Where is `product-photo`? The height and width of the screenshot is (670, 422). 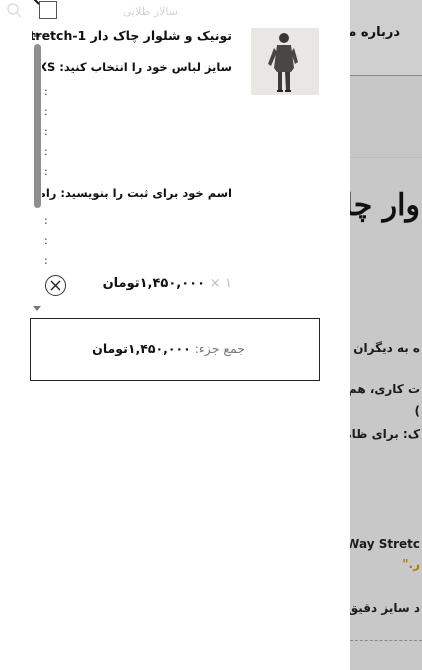
product-photo is located at coordinates (285, 61).